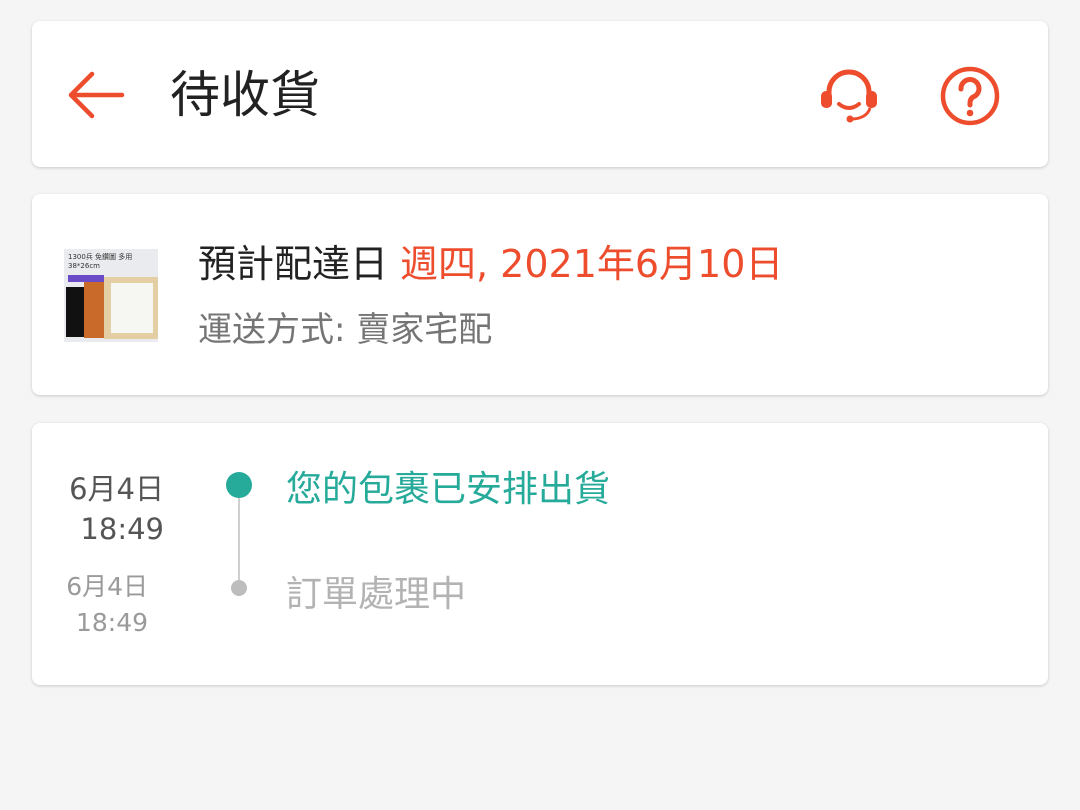  I want to click on headset-icon, so click(849, 96).